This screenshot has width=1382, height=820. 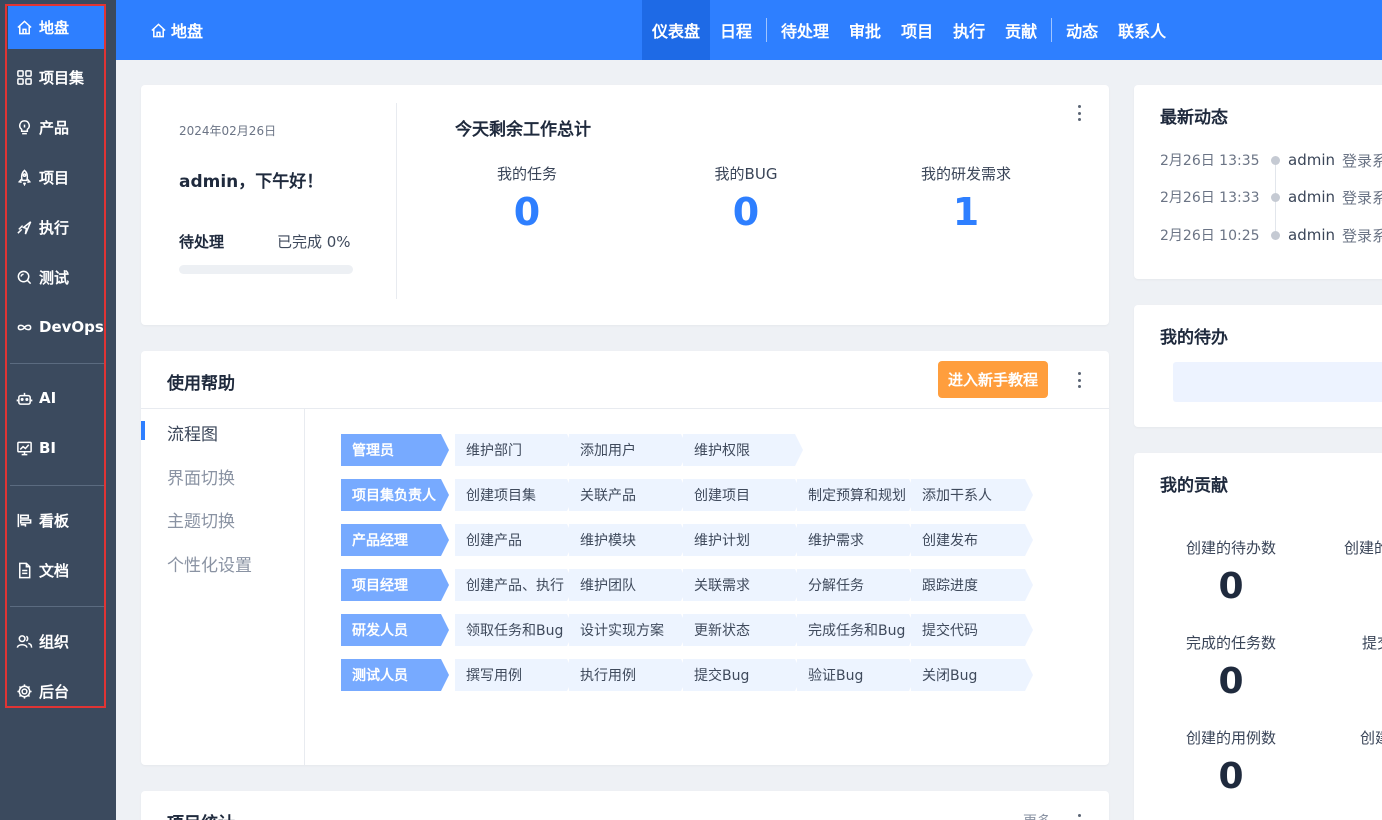 I want to click on flow-step: 创建产品, so click(x=515, y=540).